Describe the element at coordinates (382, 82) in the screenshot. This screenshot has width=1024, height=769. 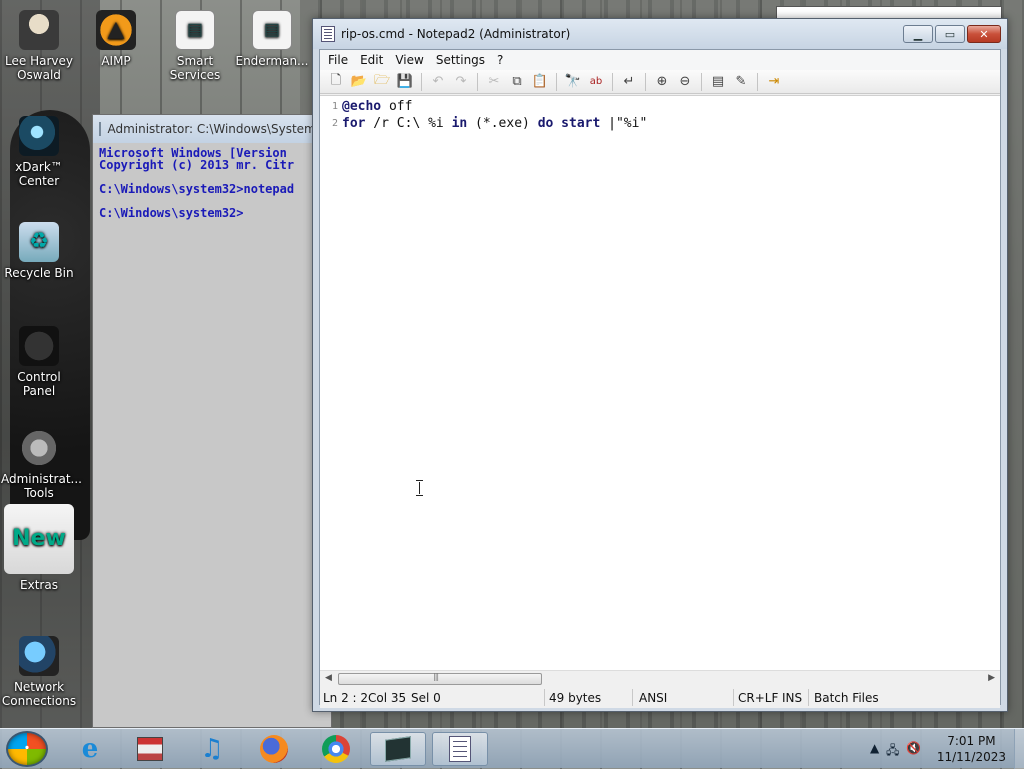
I see `browse-icon: 🗁` at that location.